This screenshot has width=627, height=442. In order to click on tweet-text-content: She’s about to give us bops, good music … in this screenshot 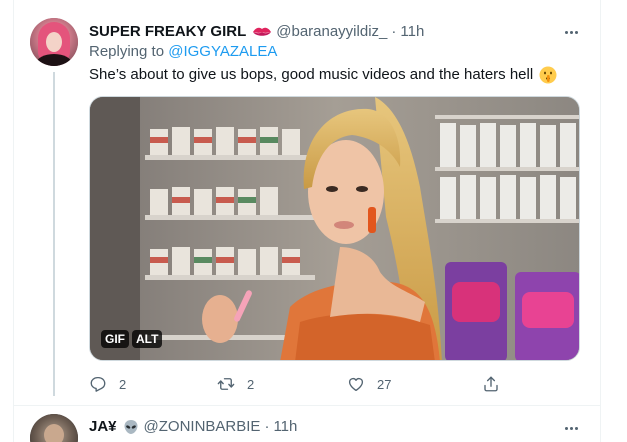, I will do `click(311, 74)`.